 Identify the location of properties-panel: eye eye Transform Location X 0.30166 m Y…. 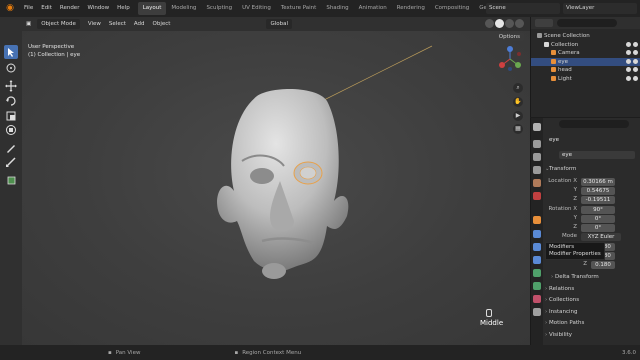
(585, 231).